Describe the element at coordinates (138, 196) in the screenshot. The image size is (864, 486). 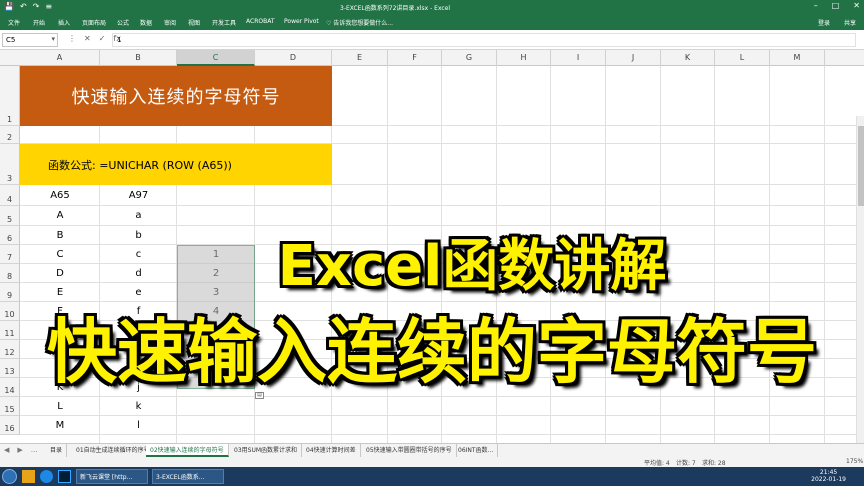
I see `header-cell-b: A97` at that location.